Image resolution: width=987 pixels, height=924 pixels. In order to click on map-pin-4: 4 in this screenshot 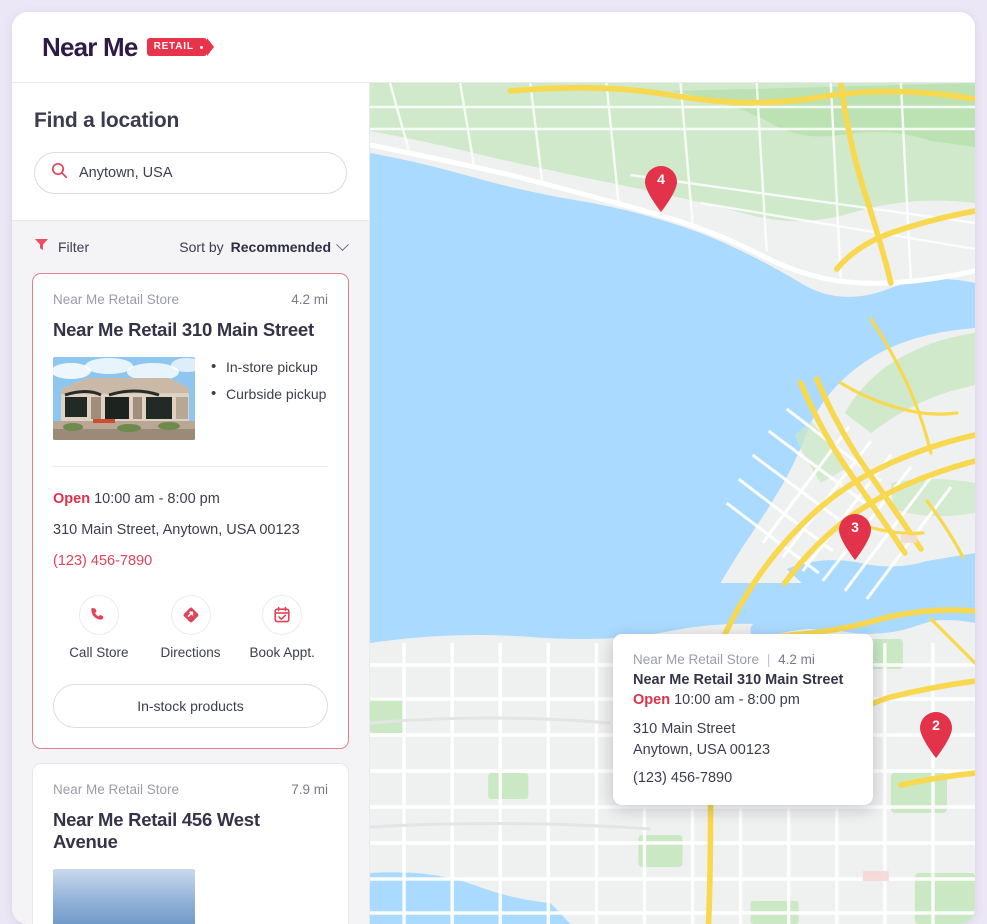, I will do `click(661, 189)`.